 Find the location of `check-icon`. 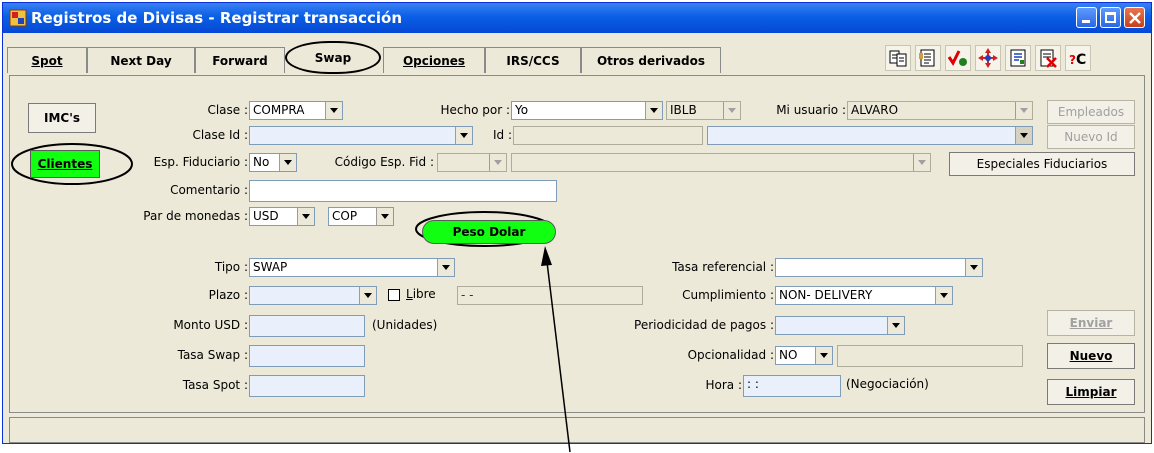

check-icon is located at coordinates (958, 58).